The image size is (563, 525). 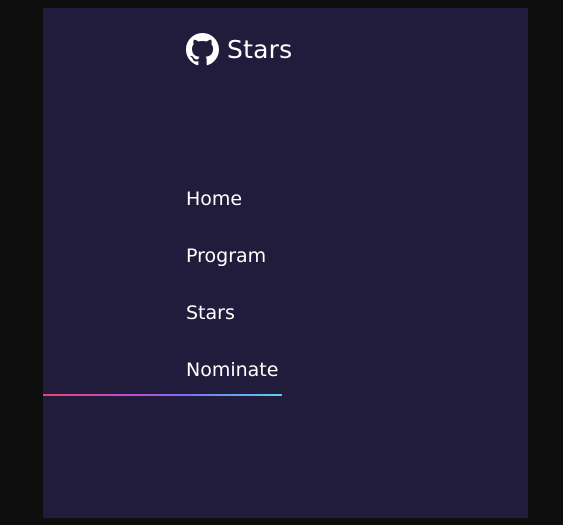 What do you see at coordinates (162, 395) in the screenshot?
I see `active-indicator` at bounding box center [162, 395].